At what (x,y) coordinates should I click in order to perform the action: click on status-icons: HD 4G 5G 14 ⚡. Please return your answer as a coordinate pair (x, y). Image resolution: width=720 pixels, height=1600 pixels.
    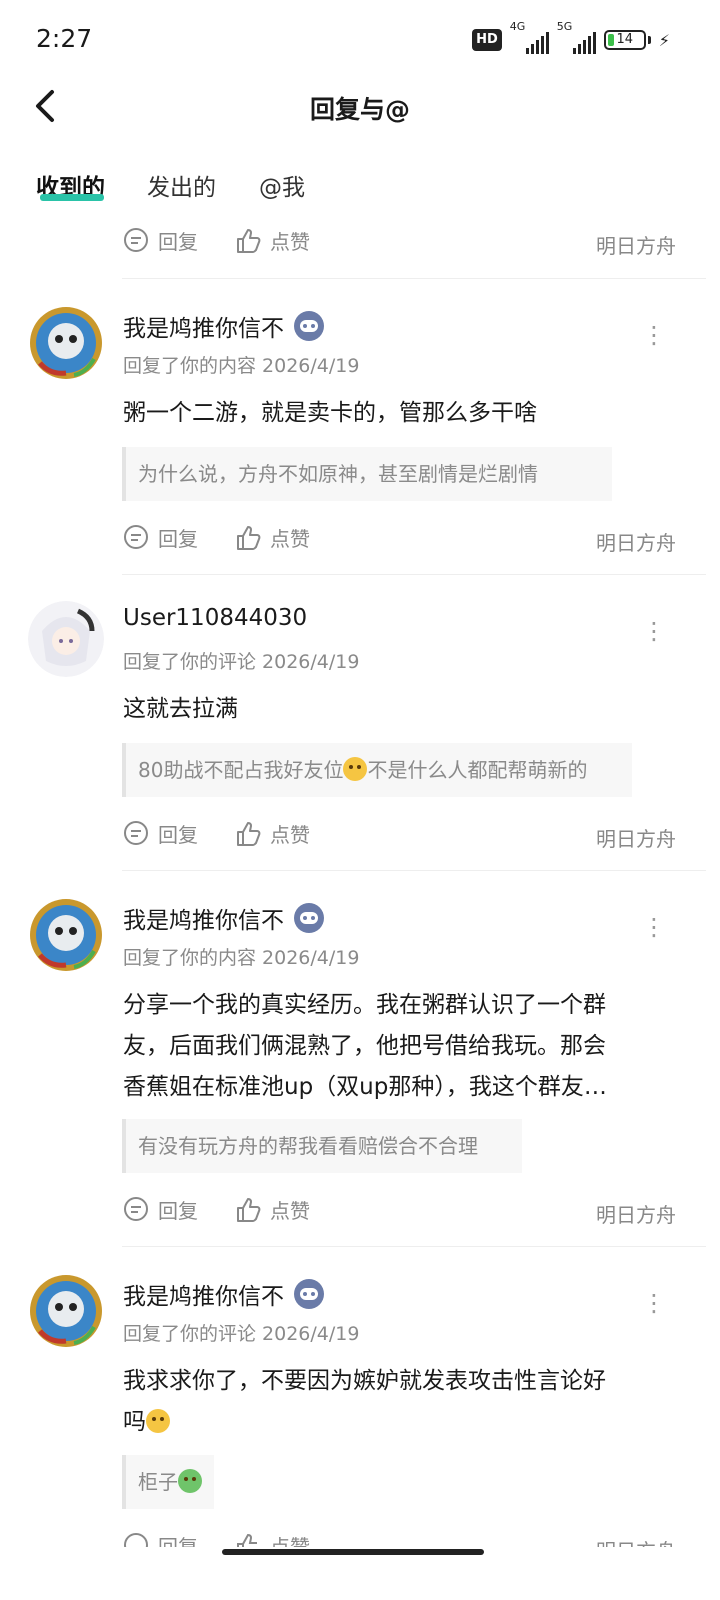
    Looking at the image, I should click on (571, 37).